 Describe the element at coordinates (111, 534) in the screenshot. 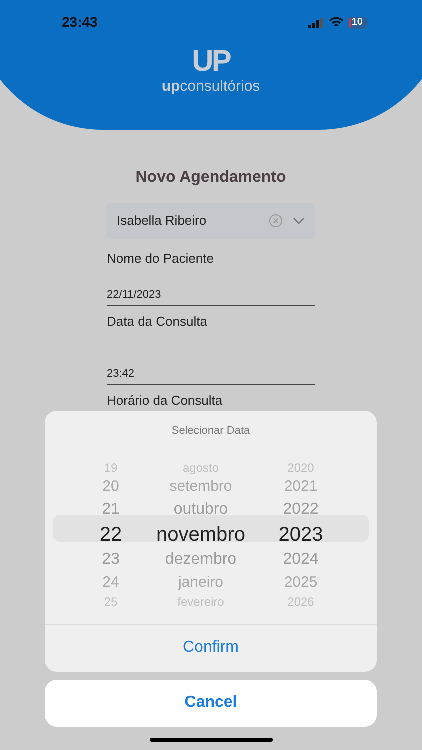

I see `picker-option: 22` at that location.